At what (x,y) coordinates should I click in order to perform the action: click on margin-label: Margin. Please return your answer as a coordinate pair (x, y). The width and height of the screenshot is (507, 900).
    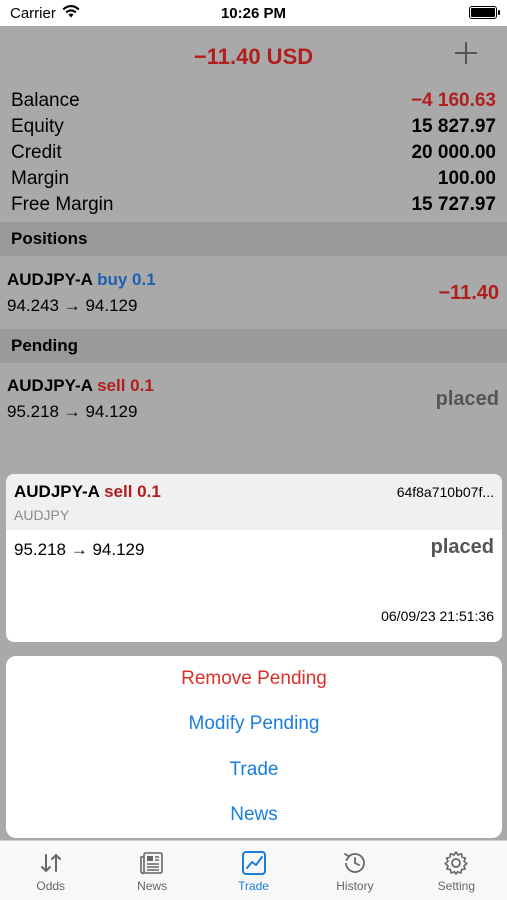
    Looking at the image, I should click on (40, 178).